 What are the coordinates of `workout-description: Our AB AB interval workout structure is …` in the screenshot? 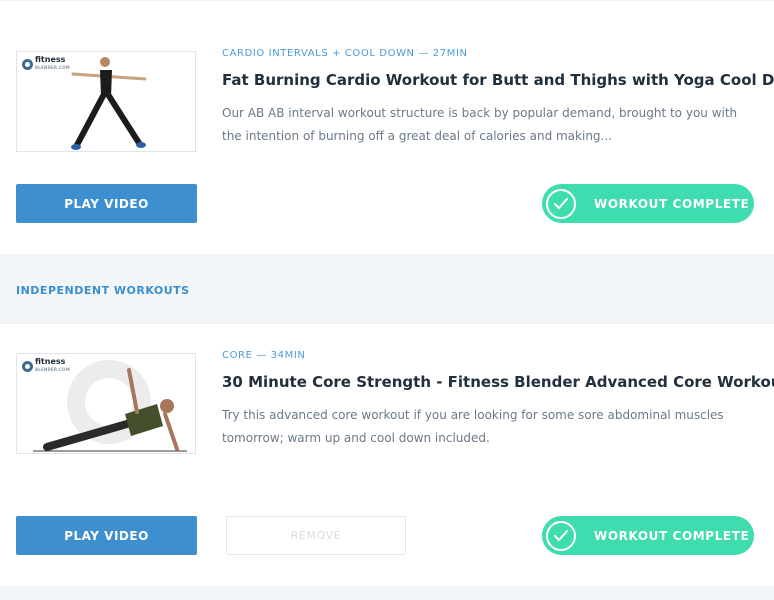 It's located at (480, 124).